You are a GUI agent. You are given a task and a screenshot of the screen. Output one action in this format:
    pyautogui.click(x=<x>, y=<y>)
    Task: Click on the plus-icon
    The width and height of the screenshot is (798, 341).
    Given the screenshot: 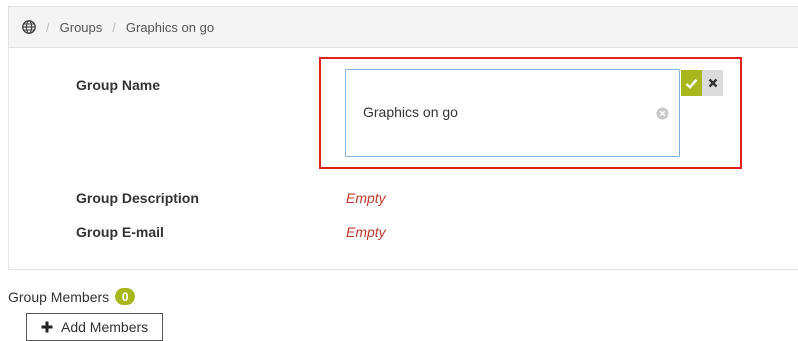 What is the action you would take?
    pyautogui.click(x=47, y=327)
    